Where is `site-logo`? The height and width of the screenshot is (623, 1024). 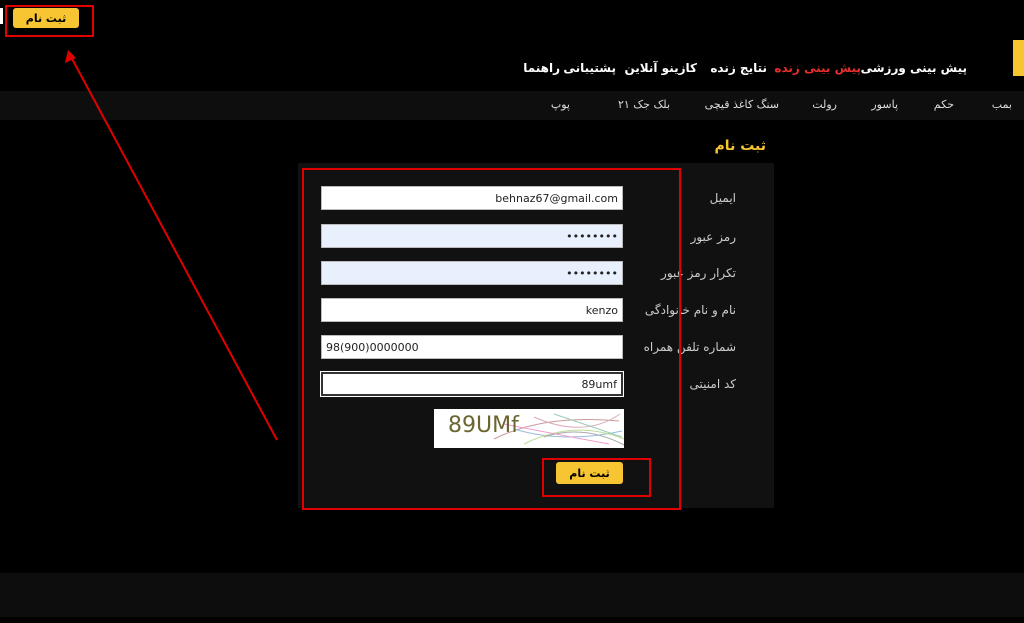
site-logo is located at coordinates (1018, 58).